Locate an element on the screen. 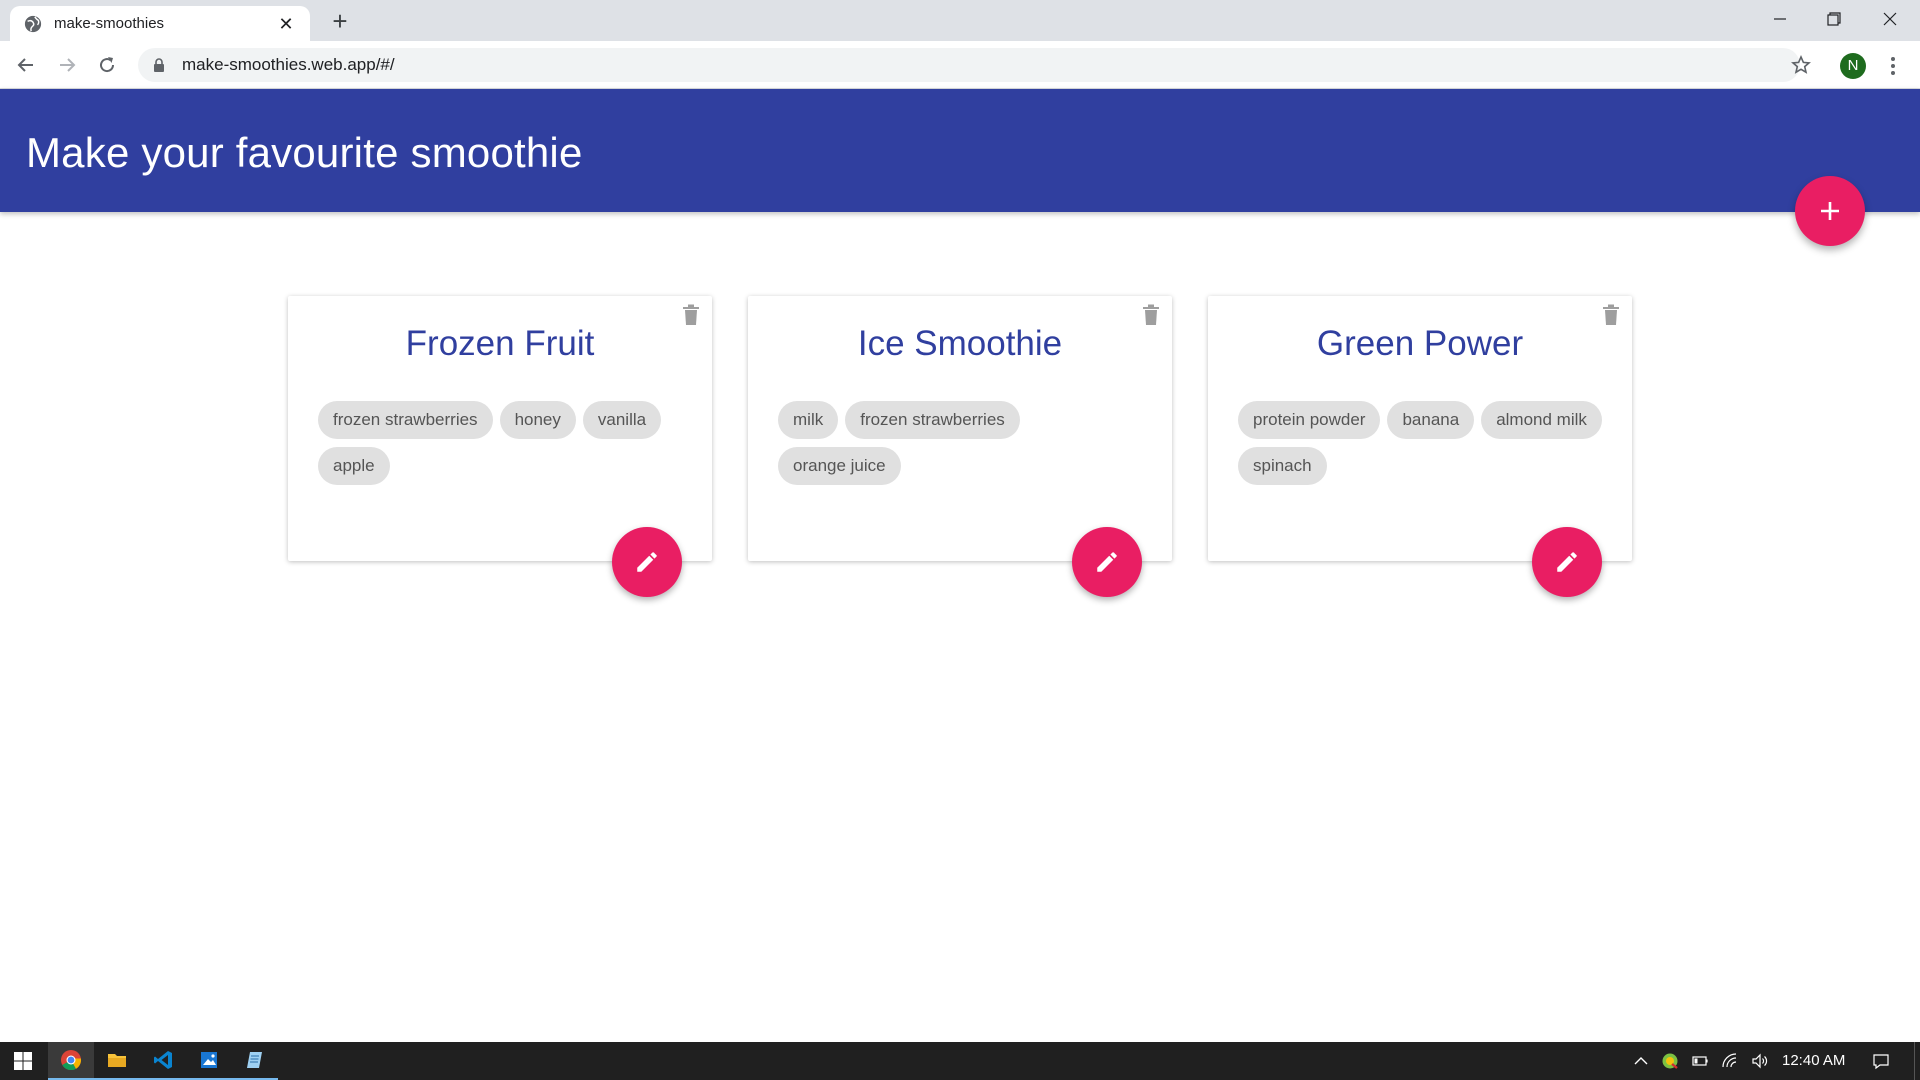 This screenshot has height=1080, width=1920. tray-volume is located at coordinates (1760, 1061).